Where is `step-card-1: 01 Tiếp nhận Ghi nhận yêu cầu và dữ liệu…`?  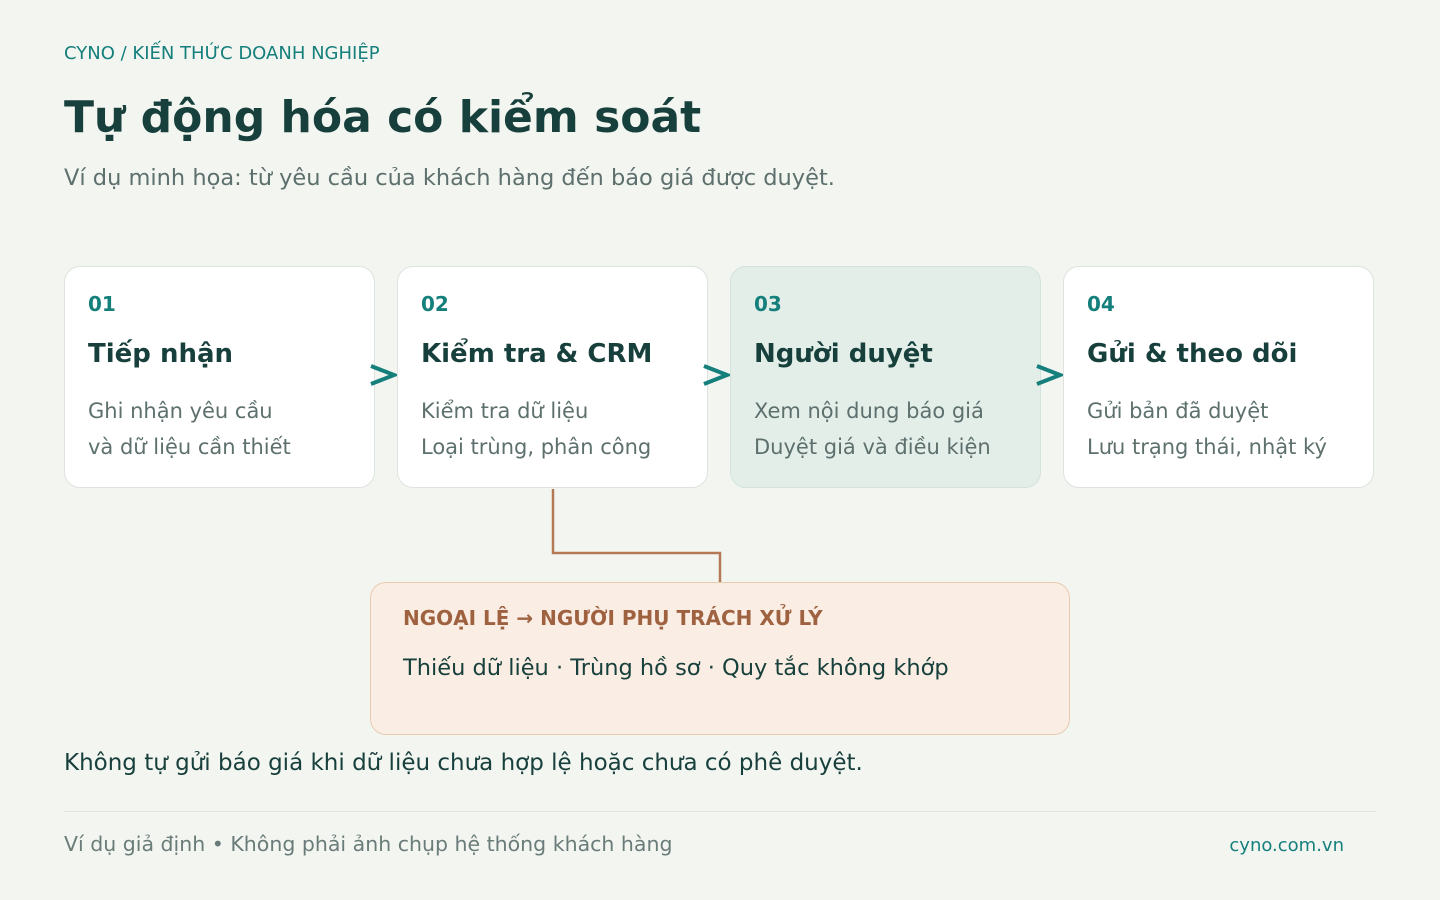
step-card-1: 01 Tiếp nhận Ghi nhận yêu cầu và dữ liệu… is located at coordinates (219, 377).